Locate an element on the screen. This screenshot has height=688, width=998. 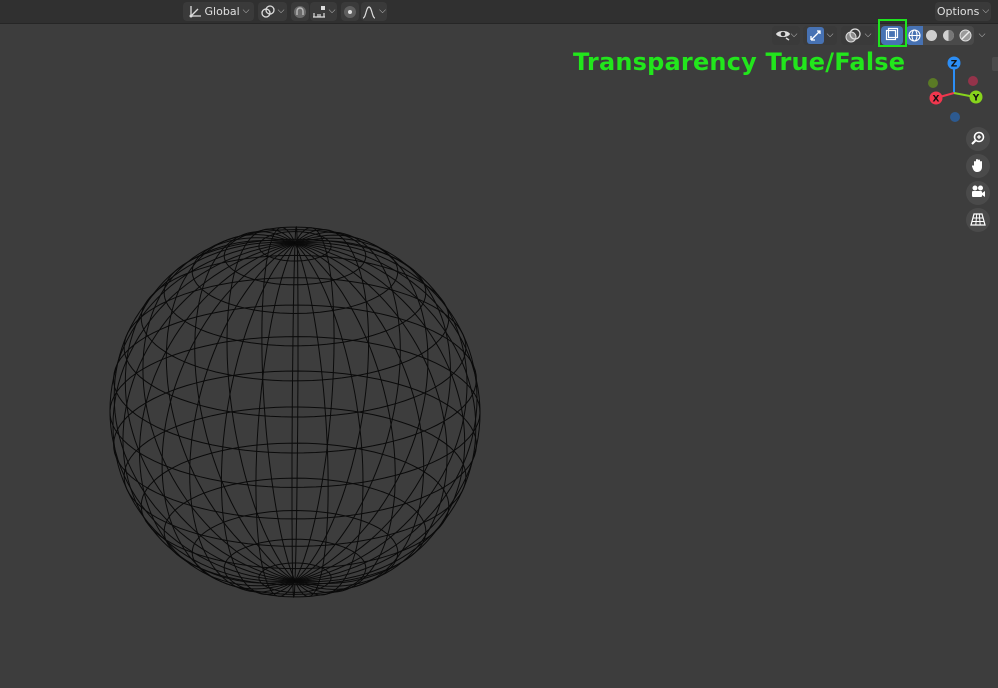
falloff-dropdown: ⌵ is located at coordinates (374, 11).